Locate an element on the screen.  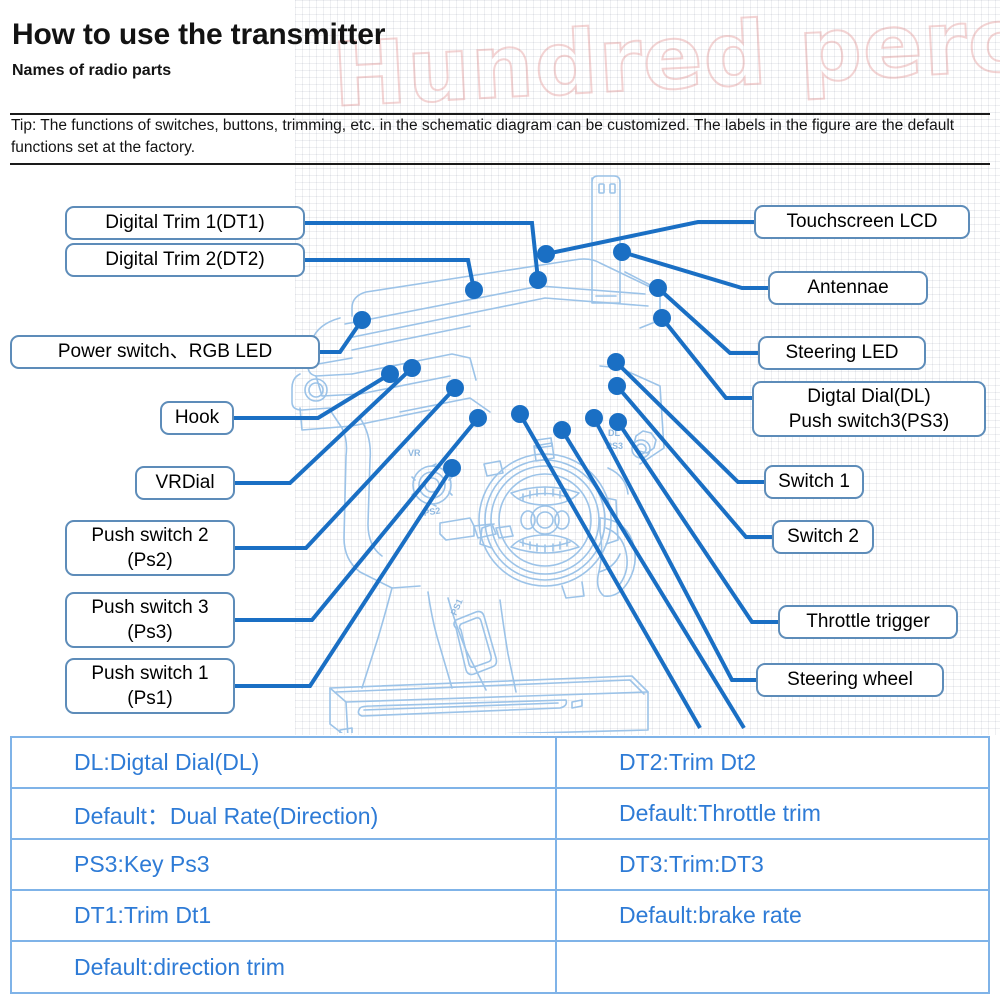
callout-label: Digtal Dial(DL) Push switch3(PS3) is located at coordinates (869, 409).